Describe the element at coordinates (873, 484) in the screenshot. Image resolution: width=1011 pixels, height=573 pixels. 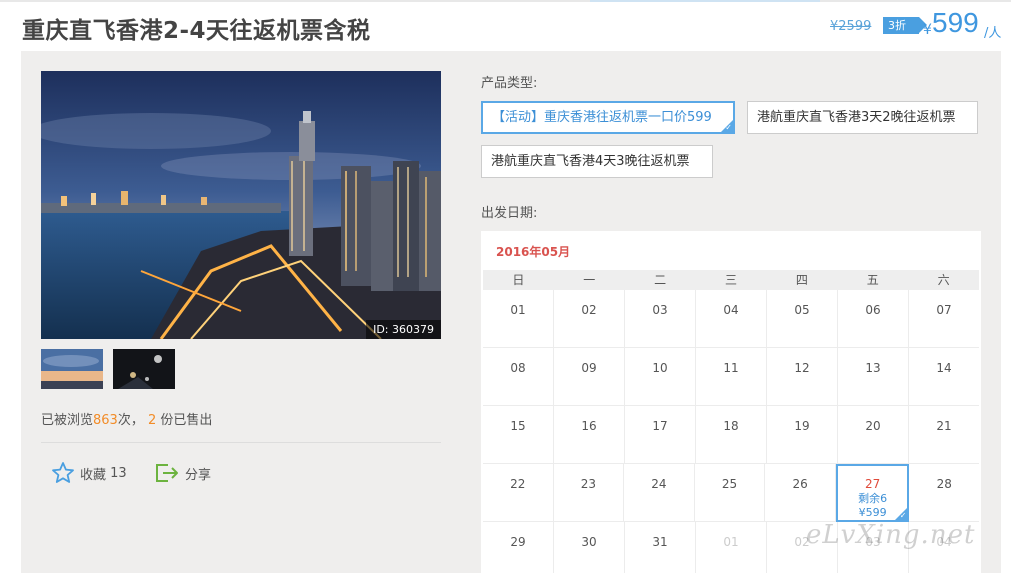
I see `selected-day-number: 27` at that location.